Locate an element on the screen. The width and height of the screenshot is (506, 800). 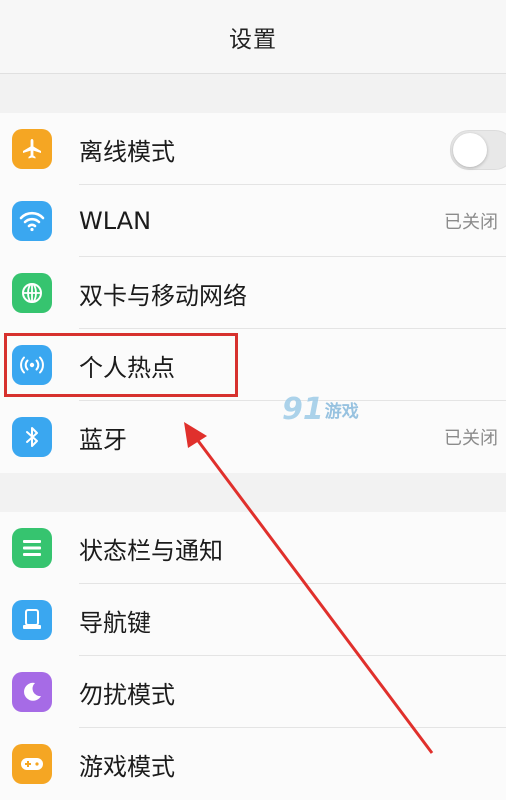
watermark-text: 游戏 is located at coordinates (341, 412).